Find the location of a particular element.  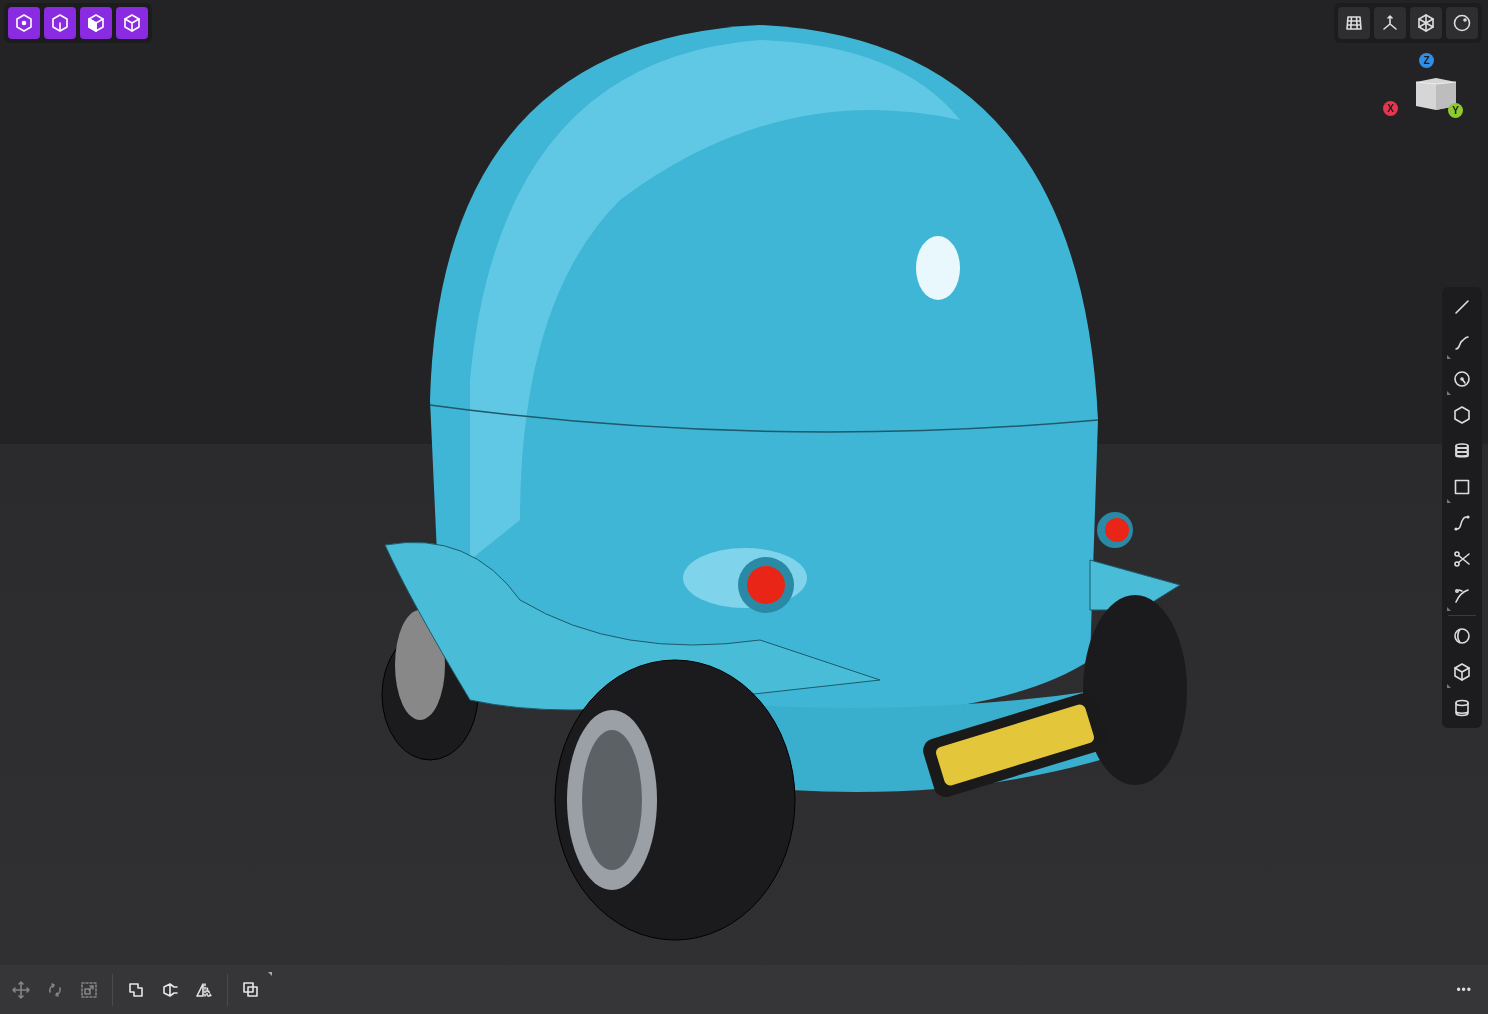

grid-toggle is located at coordinates (1354, 23).